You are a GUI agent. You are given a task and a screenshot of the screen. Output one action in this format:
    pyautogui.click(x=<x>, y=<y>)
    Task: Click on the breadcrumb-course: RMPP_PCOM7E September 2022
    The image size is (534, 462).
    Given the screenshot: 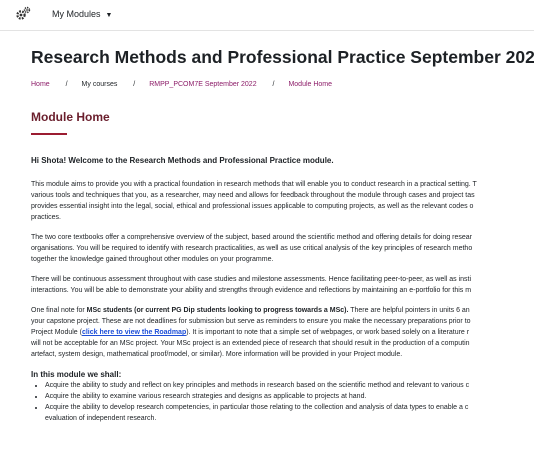 What is the action you would take?
    pyautogui.click(x=202, y=84)
    